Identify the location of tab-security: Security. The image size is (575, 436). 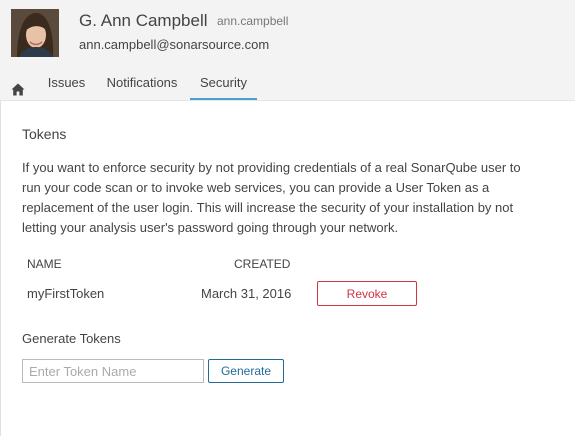
(223, 83).